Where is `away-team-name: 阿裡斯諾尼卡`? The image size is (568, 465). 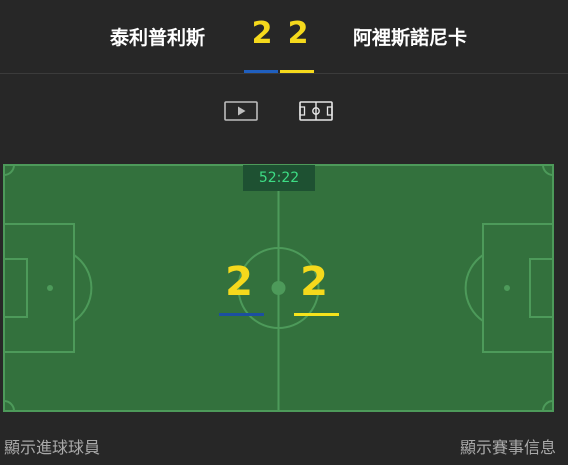 away-team-name: 阿裡斯諾尼卡 is located at coordinates (410, 38).